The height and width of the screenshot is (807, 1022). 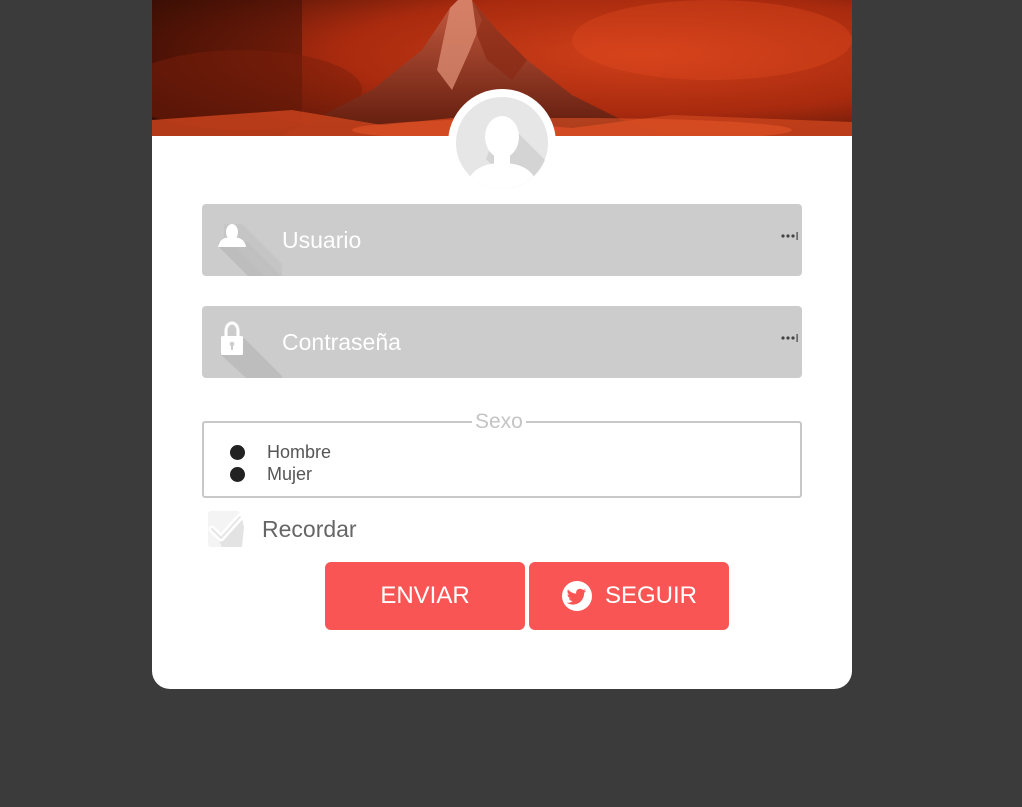 I want to click on username-field, so click(x=502, y=240).